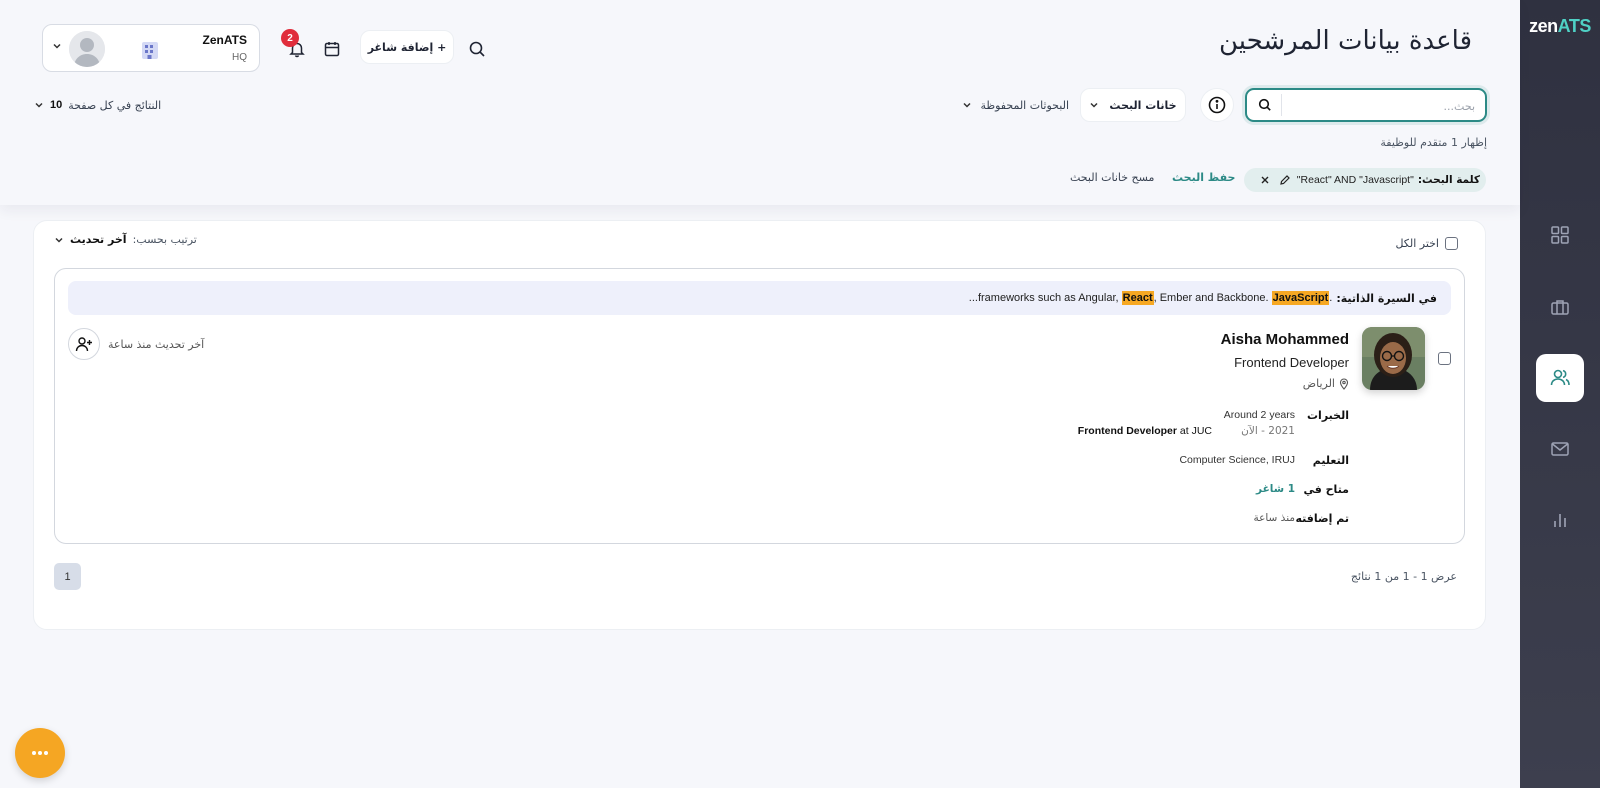 This screenshot has height=788, width=1600. Describe the element at coordinates (98, 239) in the screenshot. I see `sort-value: آخر تحديث` at that location.